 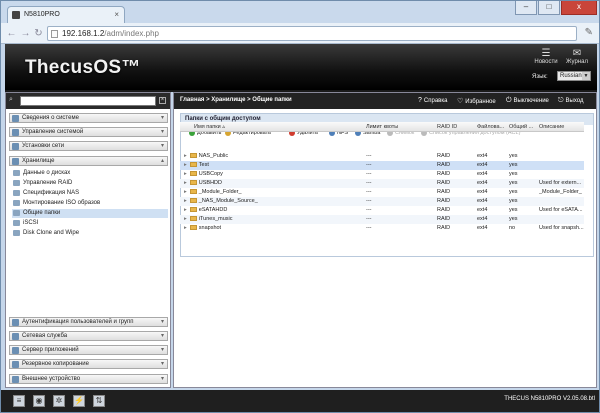 I want to click on sidebar-section-network: Установки сети ▾, so click(x=88, y=146).